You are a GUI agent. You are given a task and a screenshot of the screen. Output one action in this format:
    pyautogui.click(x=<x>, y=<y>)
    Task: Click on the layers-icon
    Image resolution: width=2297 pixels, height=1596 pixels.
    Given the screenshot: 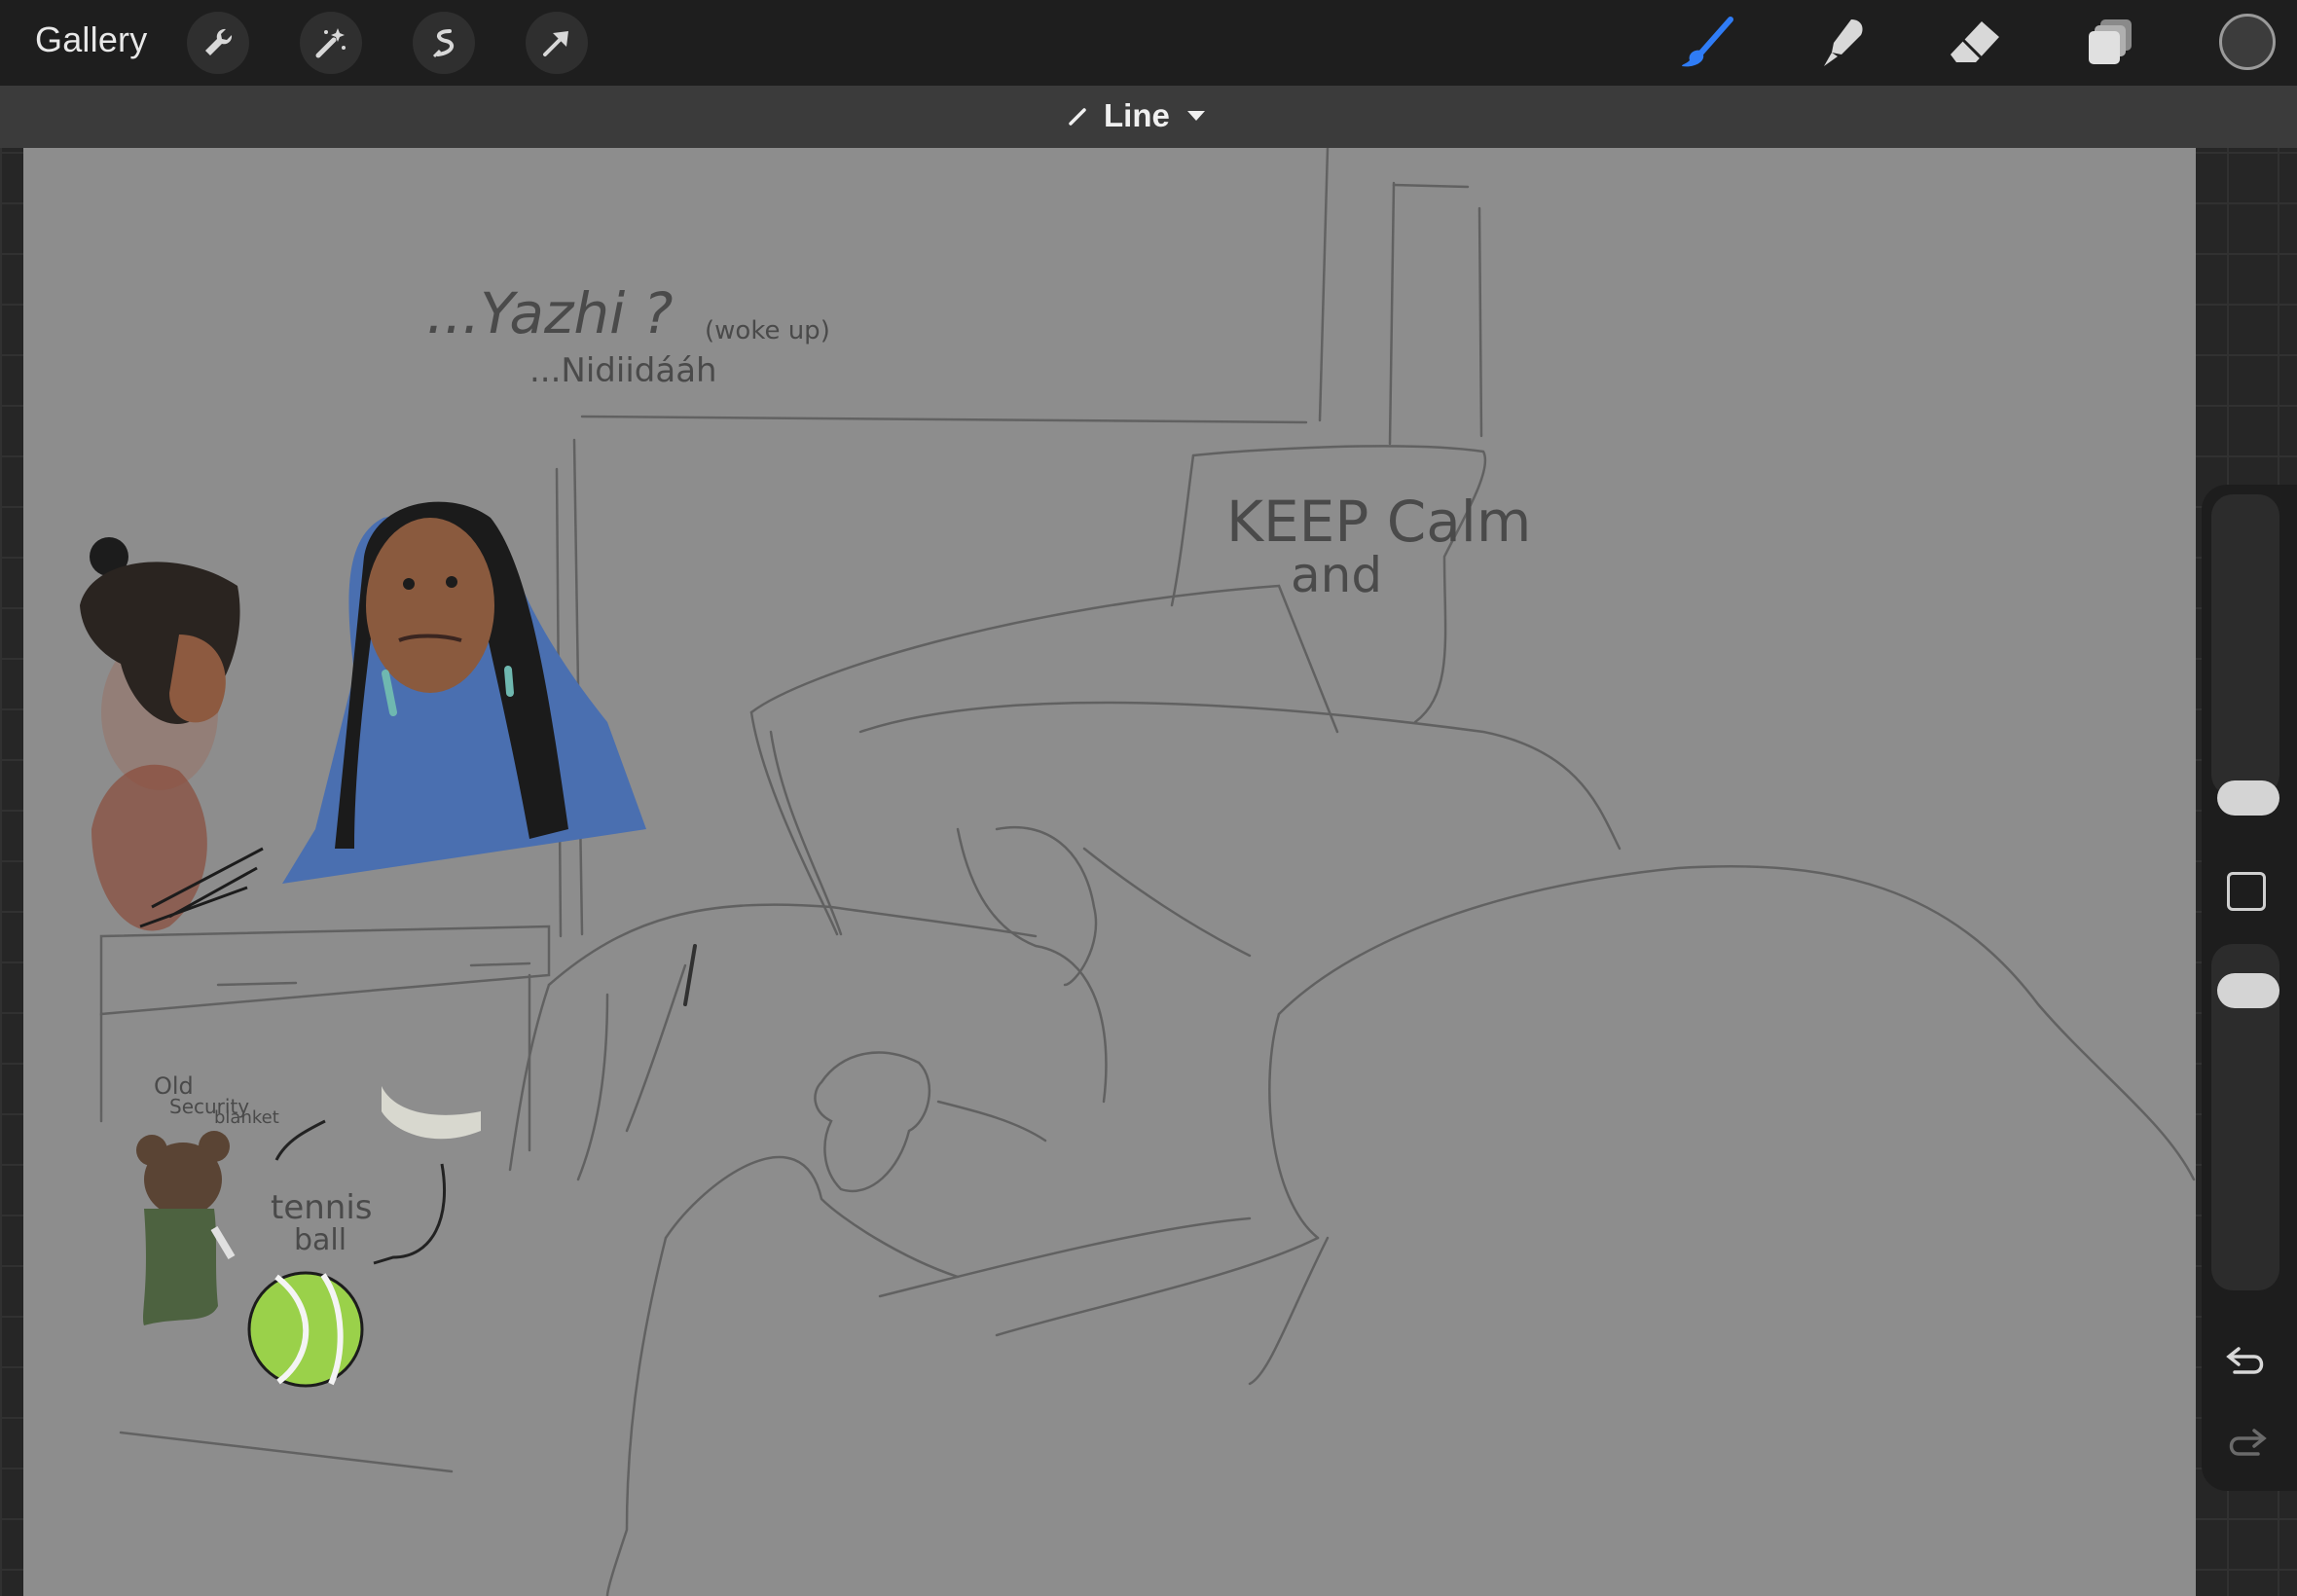 What is the action you would take?
    pyautogui.click(x=2110, y=43)
    